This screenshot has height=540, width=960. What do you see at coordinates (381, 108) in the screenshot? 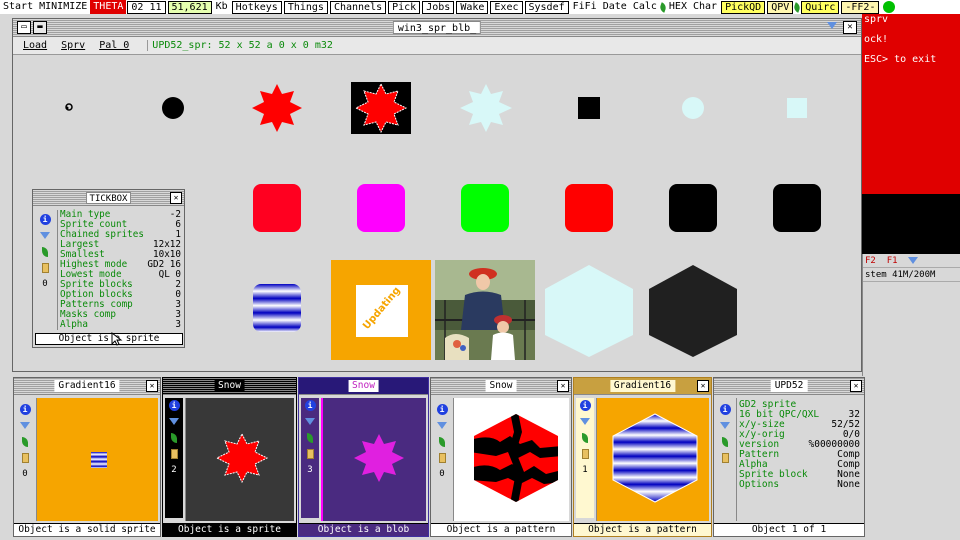
I see `red-snowflake-black-bg-sprite` at bounding box center [381, 108].